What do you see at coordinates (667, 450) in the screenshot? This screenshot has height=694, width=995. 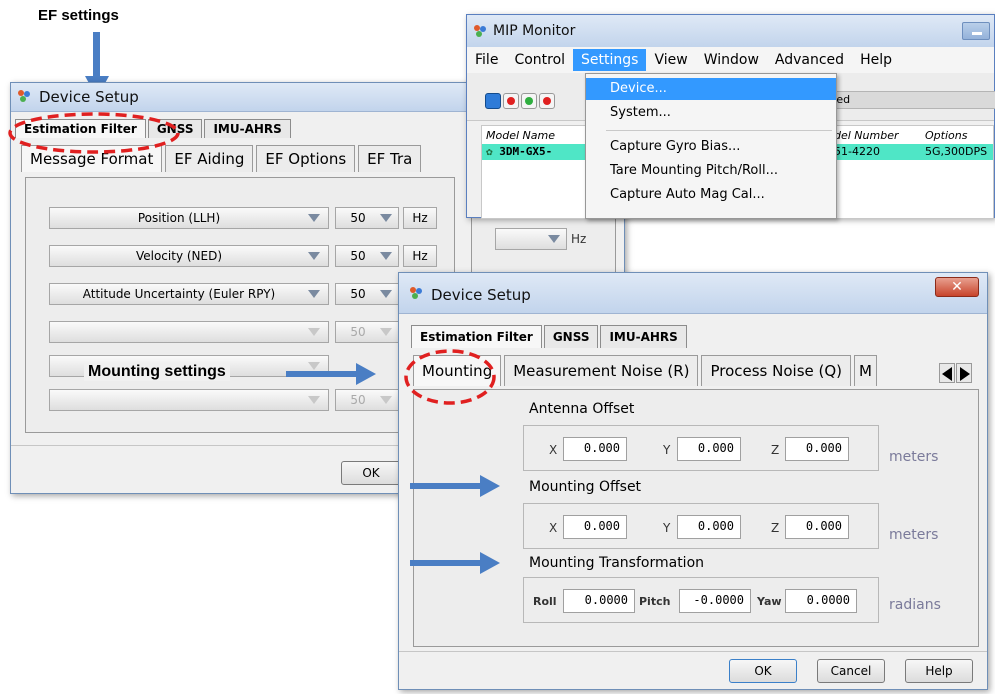 I see `antenna-y-label: Y` at bounding box center [667, 450].